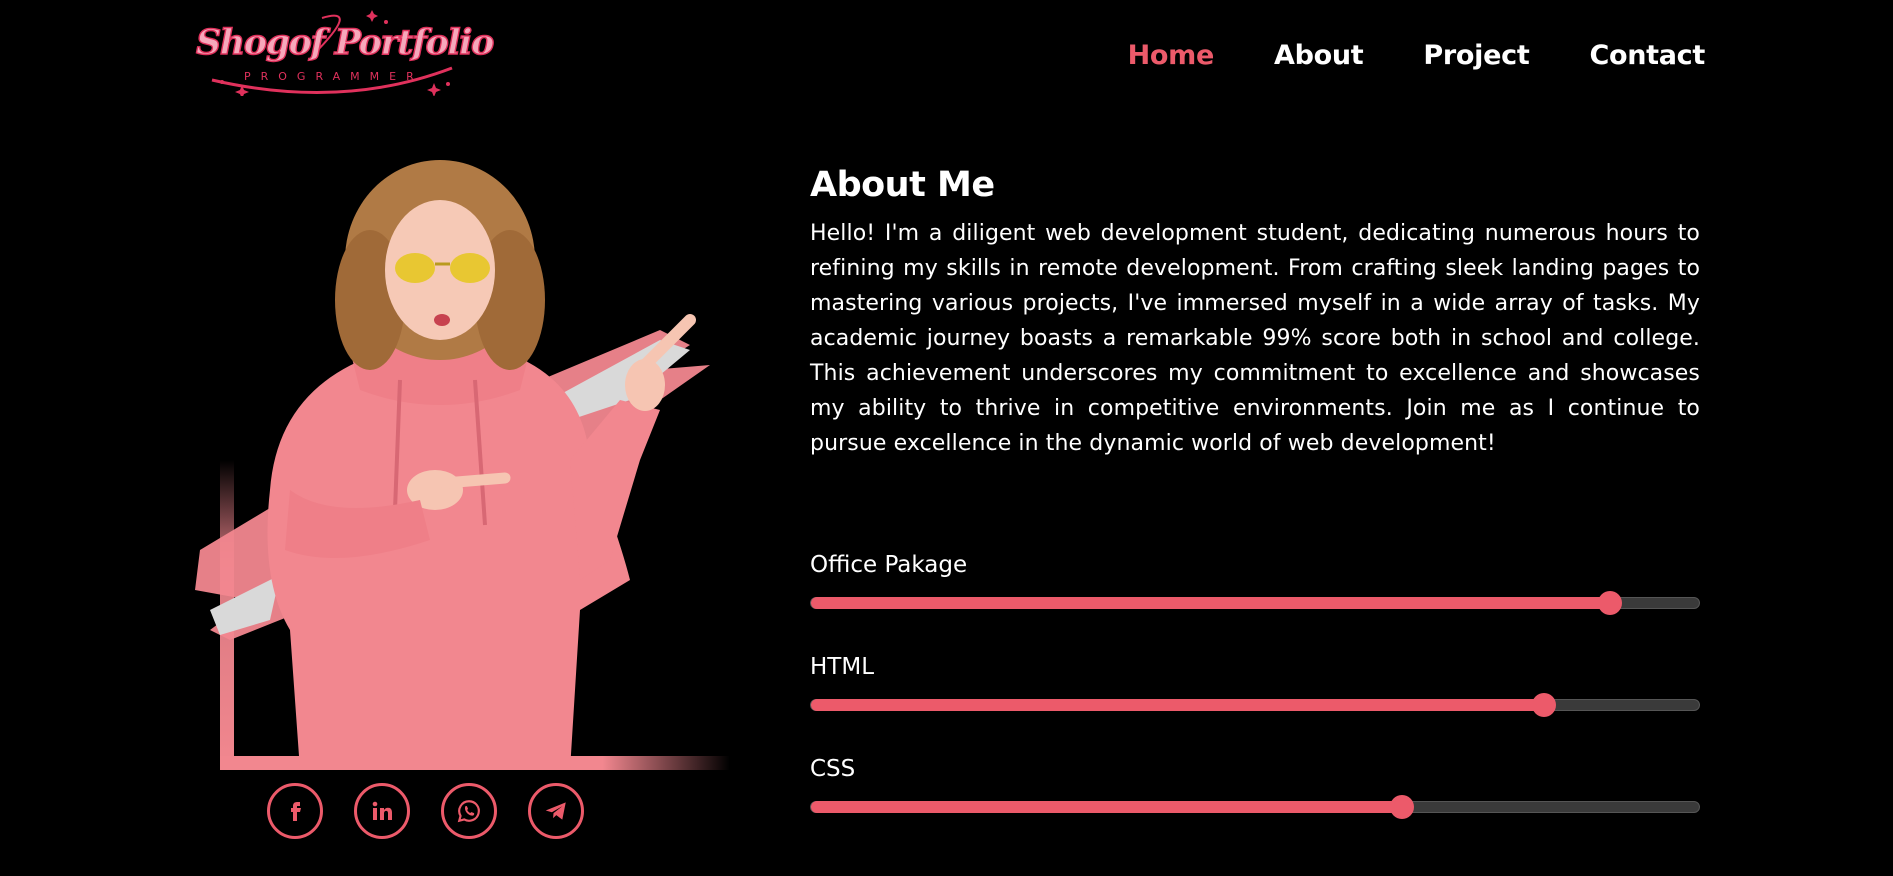 This screenshot has height=876, width=1893. Describe the element at coordinates (833, 769) in the screenshot. I see `skill-label: CSS` at that location.